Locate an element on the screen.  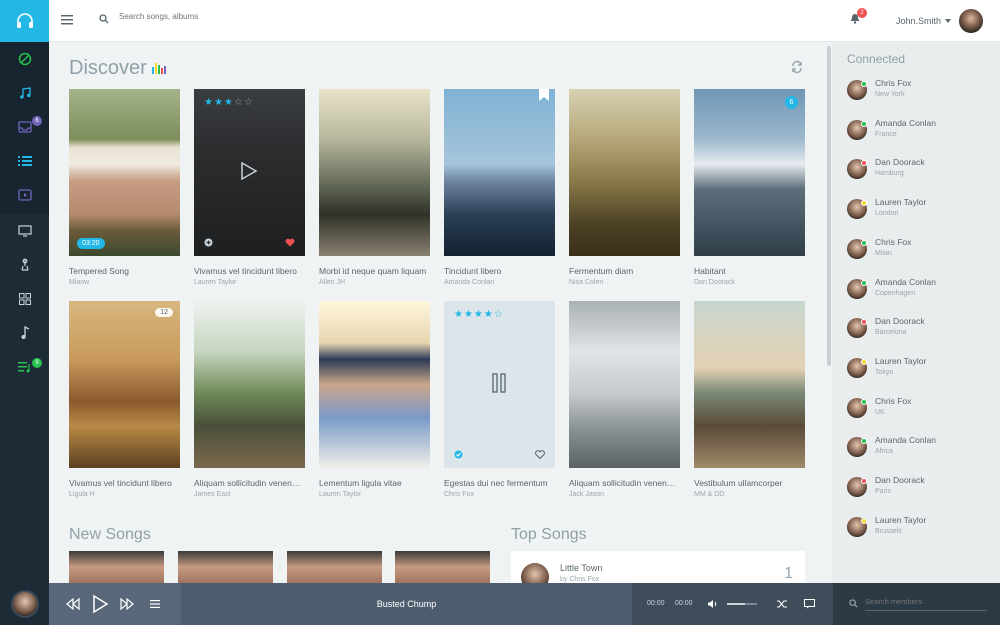
contact-item: Chris Fox UK is located at coordinates (922, 411).